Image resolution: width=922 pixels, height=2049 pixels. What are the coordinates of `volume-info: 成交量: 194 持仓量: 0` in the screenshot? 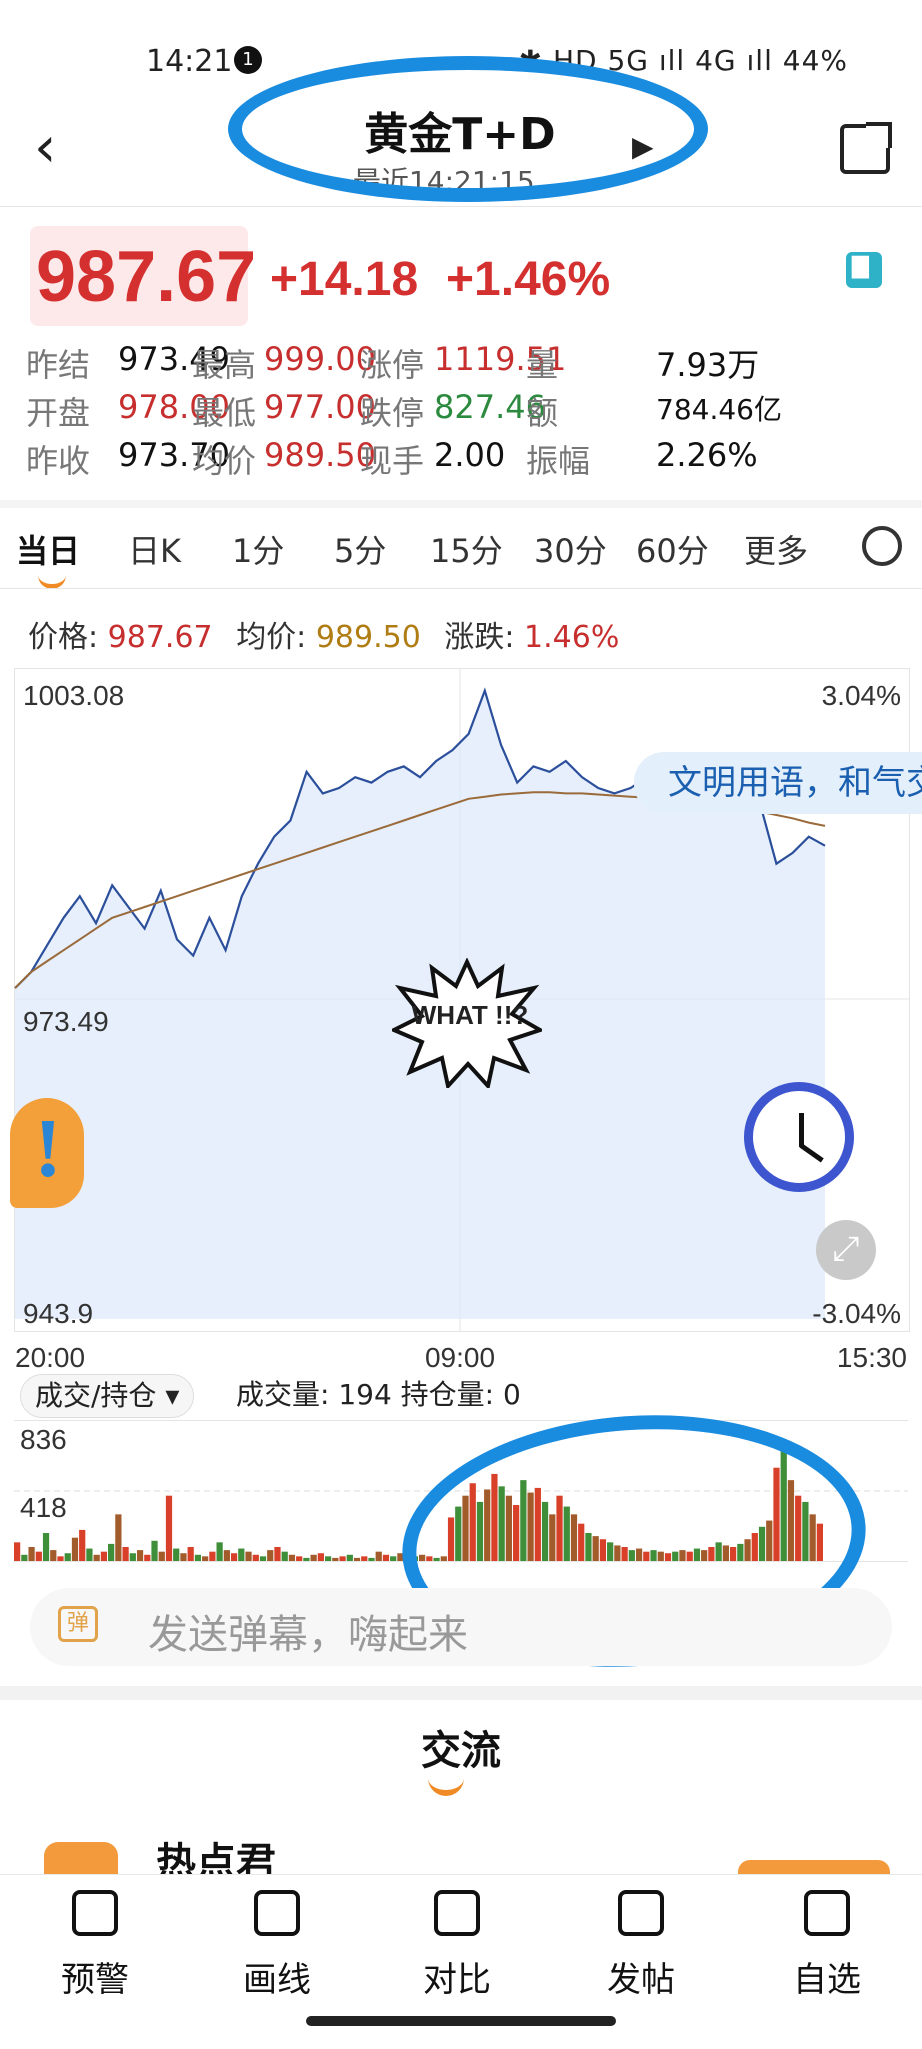 It's located at (378, 1394).